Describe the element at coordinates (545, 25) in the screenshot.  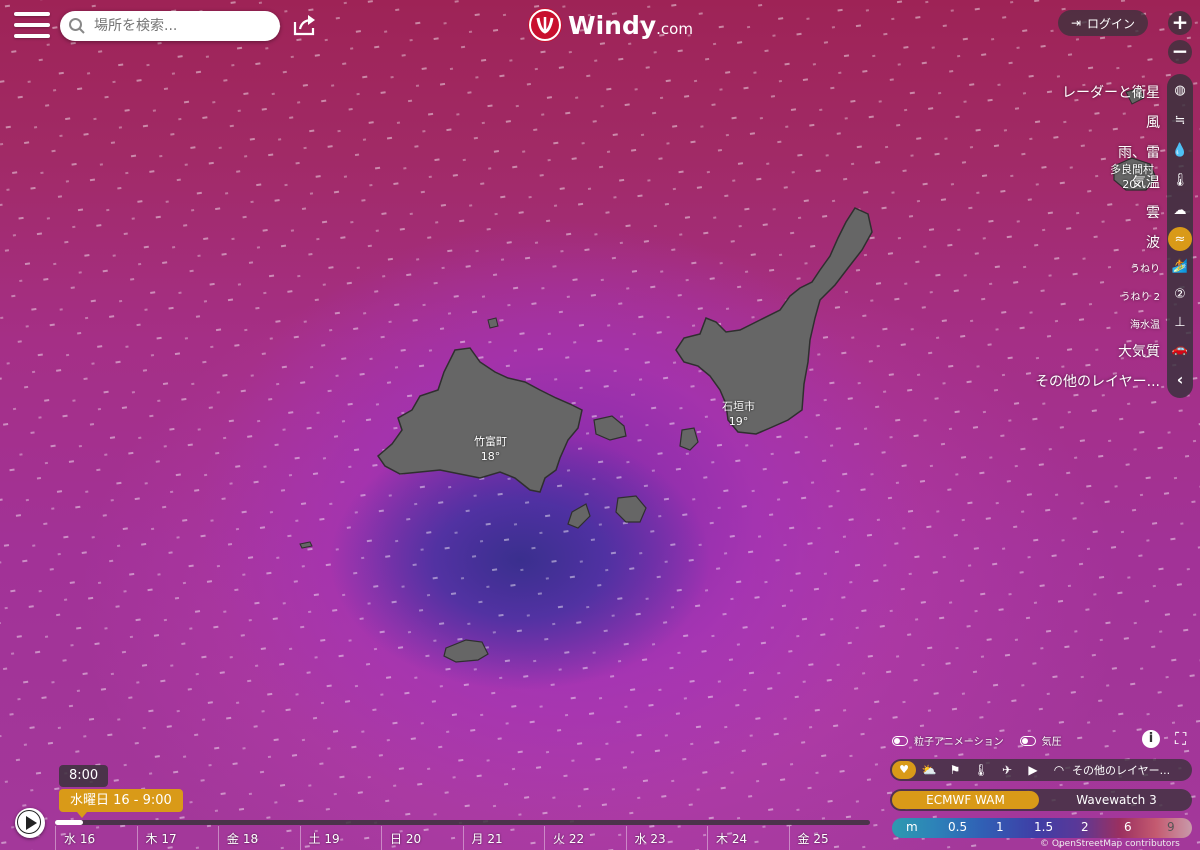
I see `windy-logo-icon` at that location.